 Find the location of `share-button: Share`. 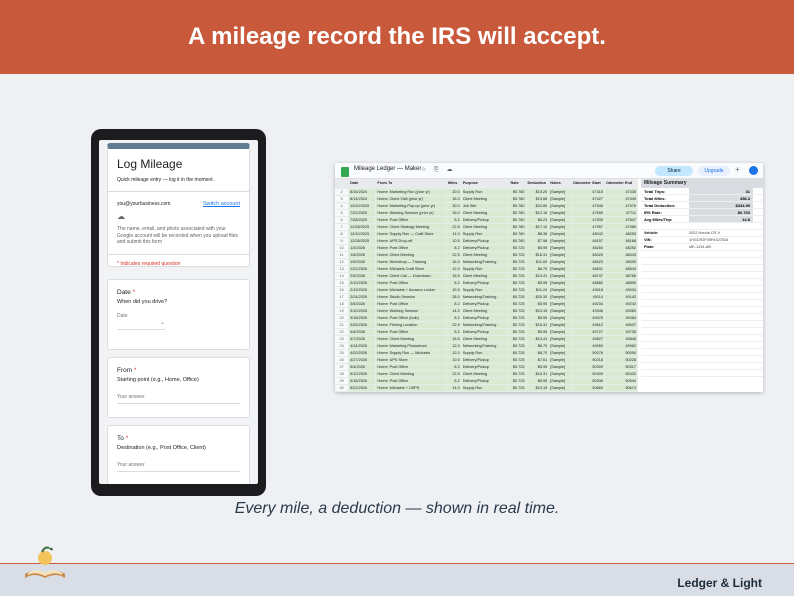

share-button: Share is located at coordinates (674, 171).